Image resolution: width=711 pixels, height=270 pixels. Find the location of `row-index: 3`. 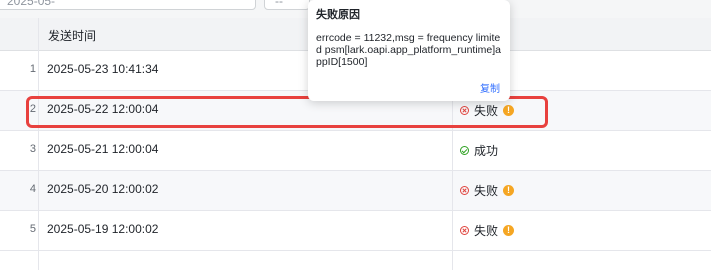

row-index: 3 is located at coordinates (32, 149).